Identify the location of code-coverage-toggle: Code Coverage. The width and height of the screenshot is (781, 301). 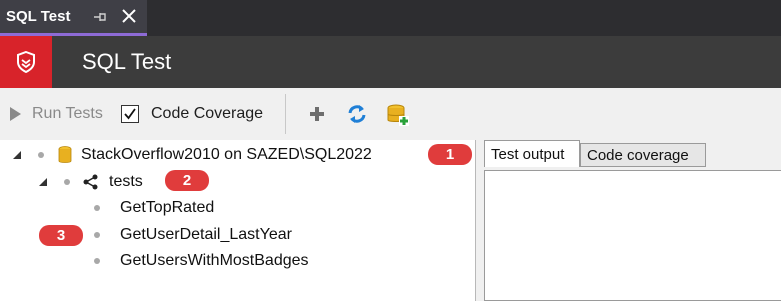
(192, 114).